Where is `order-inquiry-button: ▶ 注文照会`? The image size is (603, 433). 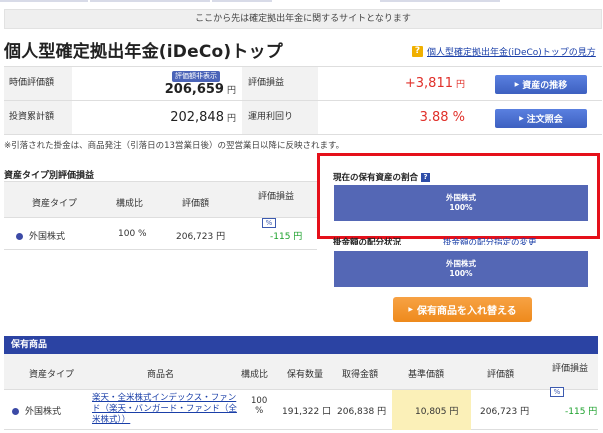
order-inquiry-button: ▶ 注文照会 is located at coordinates (541, 118).